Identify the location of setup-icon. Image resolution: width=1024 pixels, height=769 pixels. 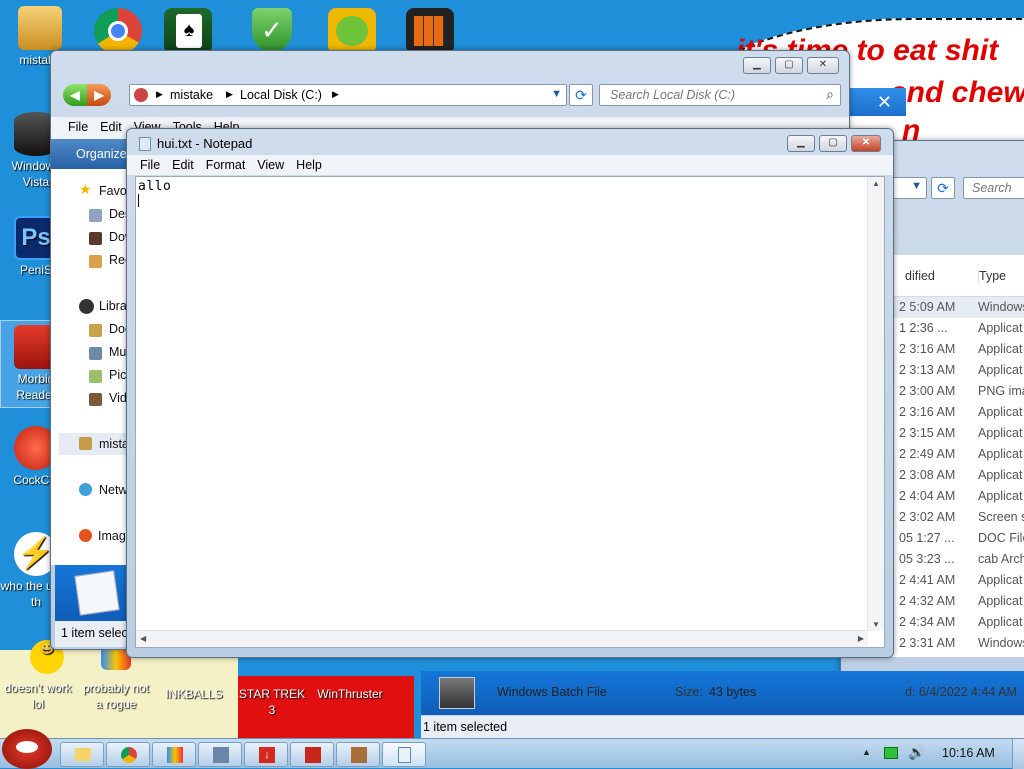
(221, 755).